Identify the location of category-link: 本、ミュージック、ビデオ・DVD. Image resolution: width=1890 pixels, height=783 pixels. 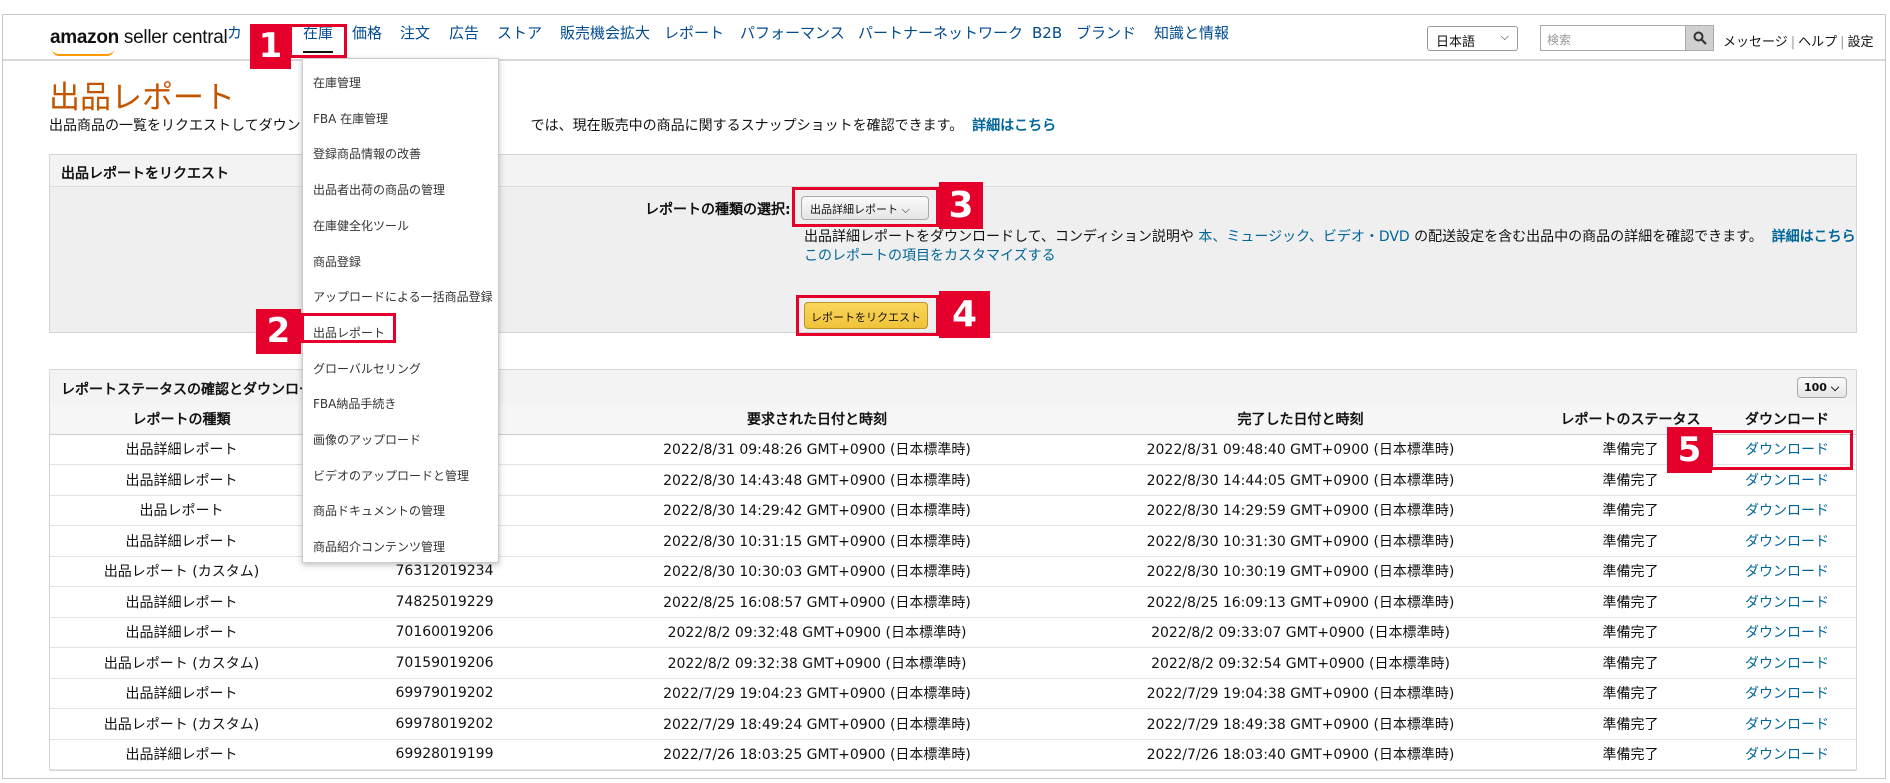
(1303, 237).